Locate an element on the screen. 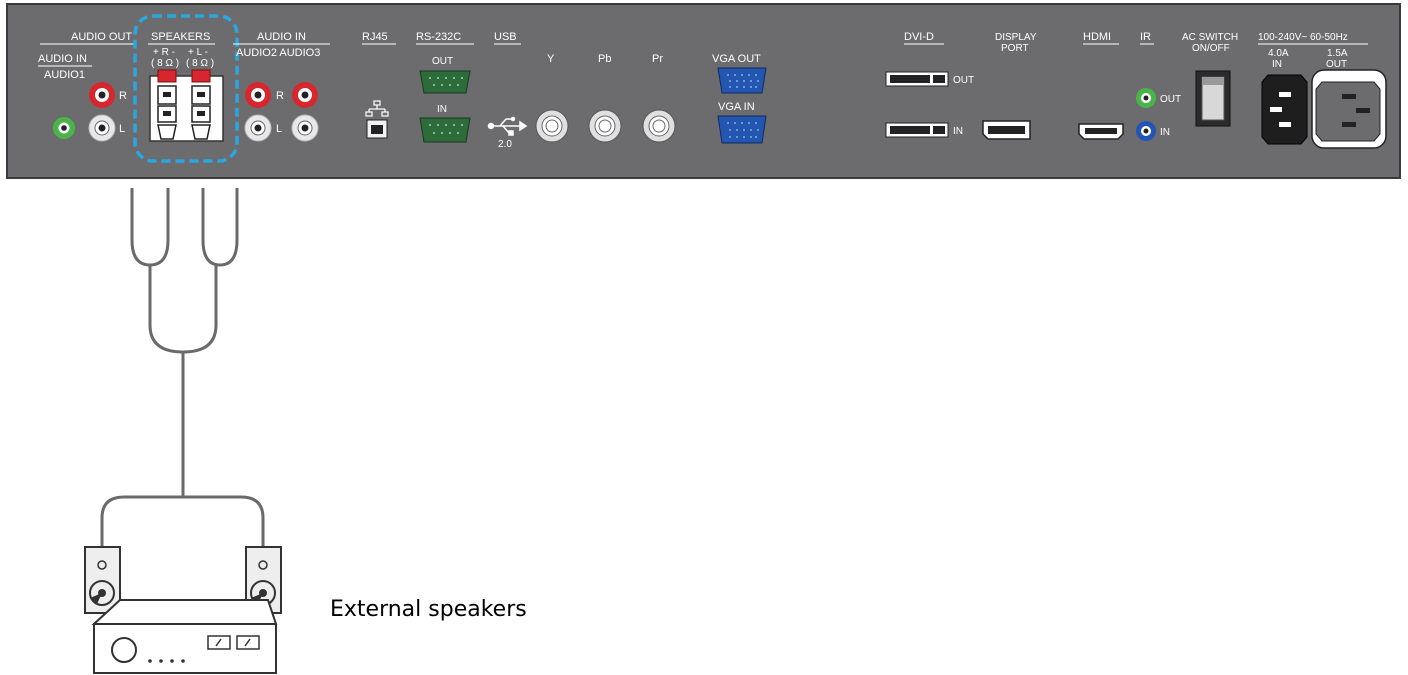 This screenshot has height=675, width=1408. audio3-r-jack is located at coordinates (305, 95).